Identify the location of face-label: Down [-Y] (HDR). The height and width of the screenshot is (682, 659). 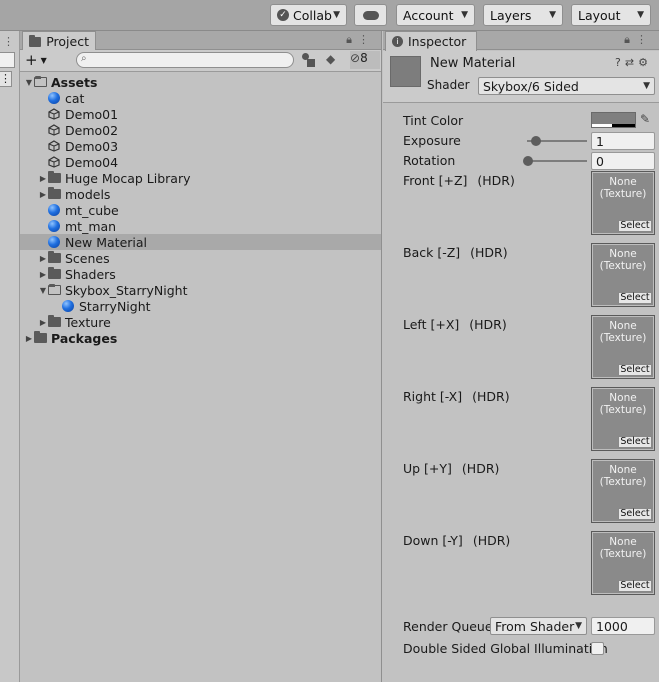
(456, 540).